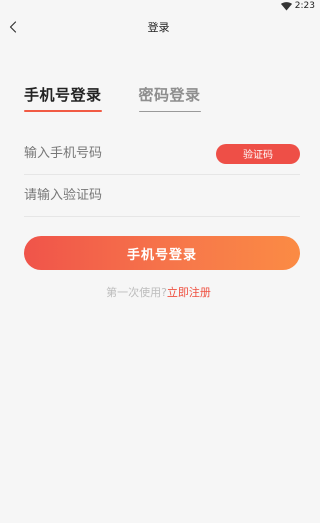 The width and height of the screenshot is (320, 523). Describe the element at coordinates (162, 253) in the screenshot. I see `phone-login-button: 手机号登录` at that location.